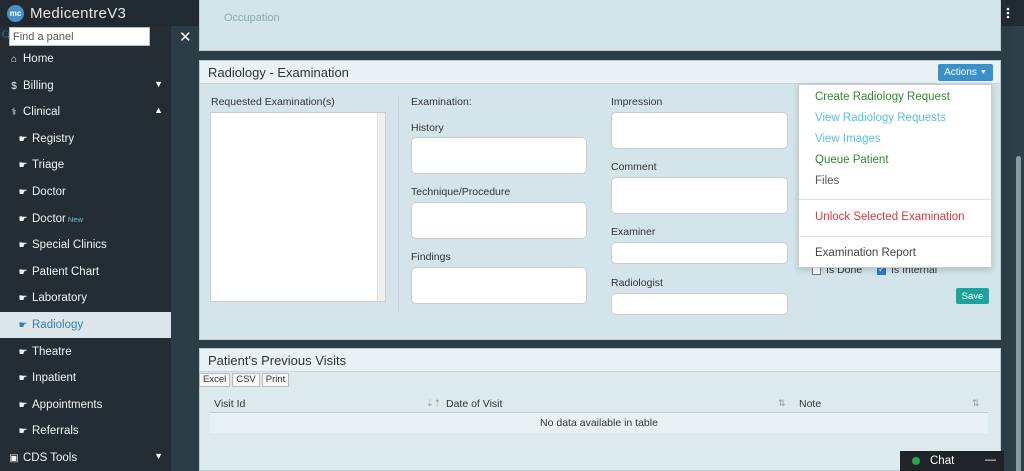 The width and height of the screenshot is (1024, 471). I want to click on list-scrollbar, so click(381, 207).